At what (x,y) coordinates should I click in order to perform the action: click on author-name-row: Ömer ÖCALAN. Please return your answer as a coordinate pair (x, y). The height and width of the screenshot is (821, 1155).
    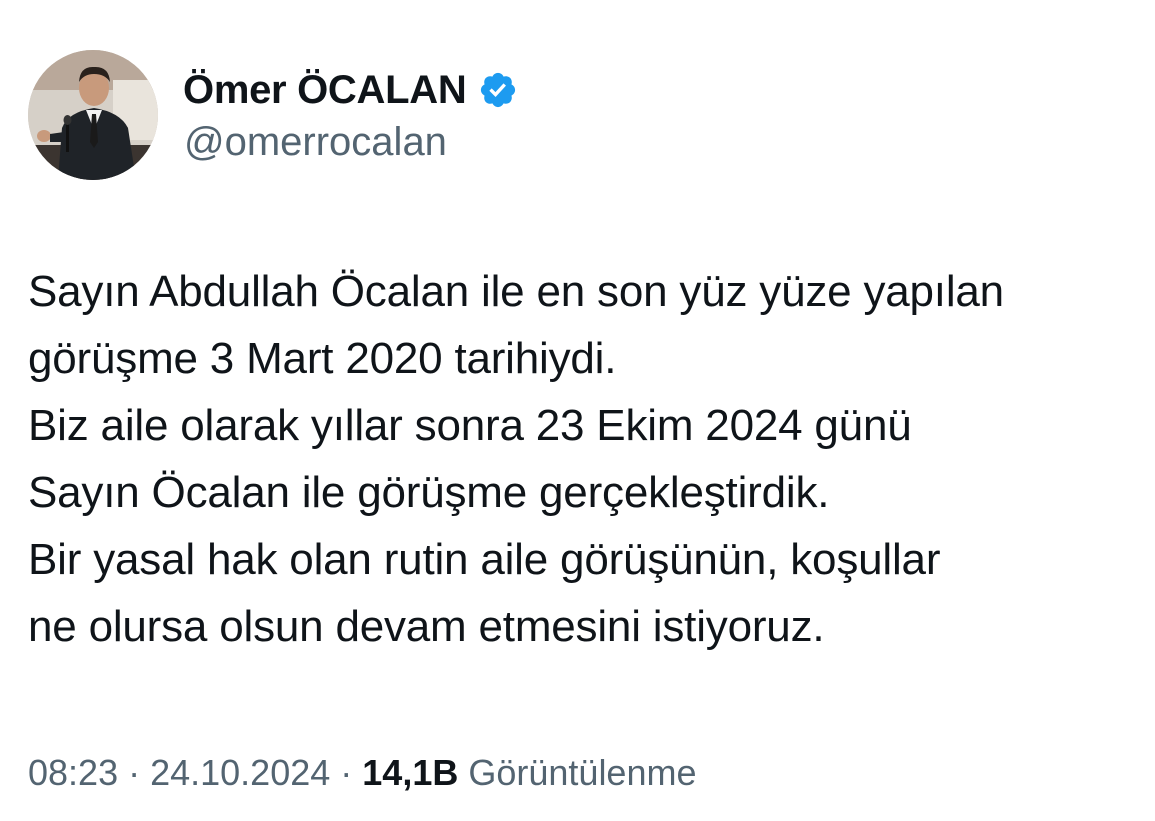
    Looking at the image, I should click on (350, 90).